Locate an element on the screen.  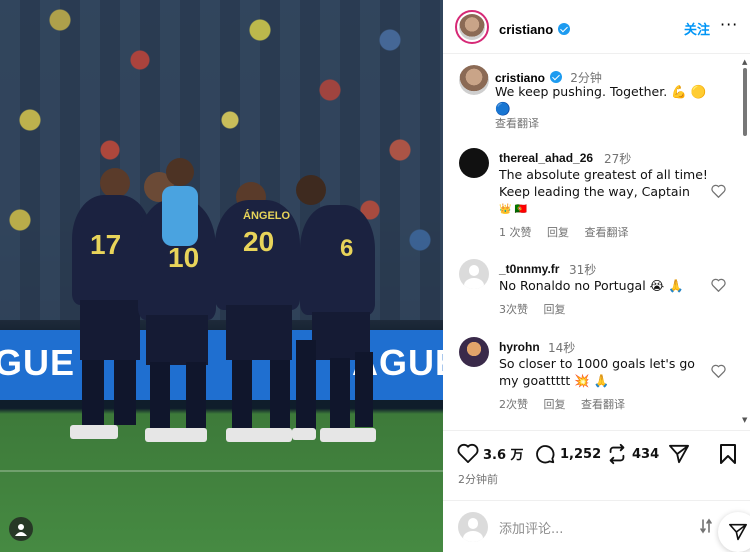
pitch-line is located at coordinates (221, 471).